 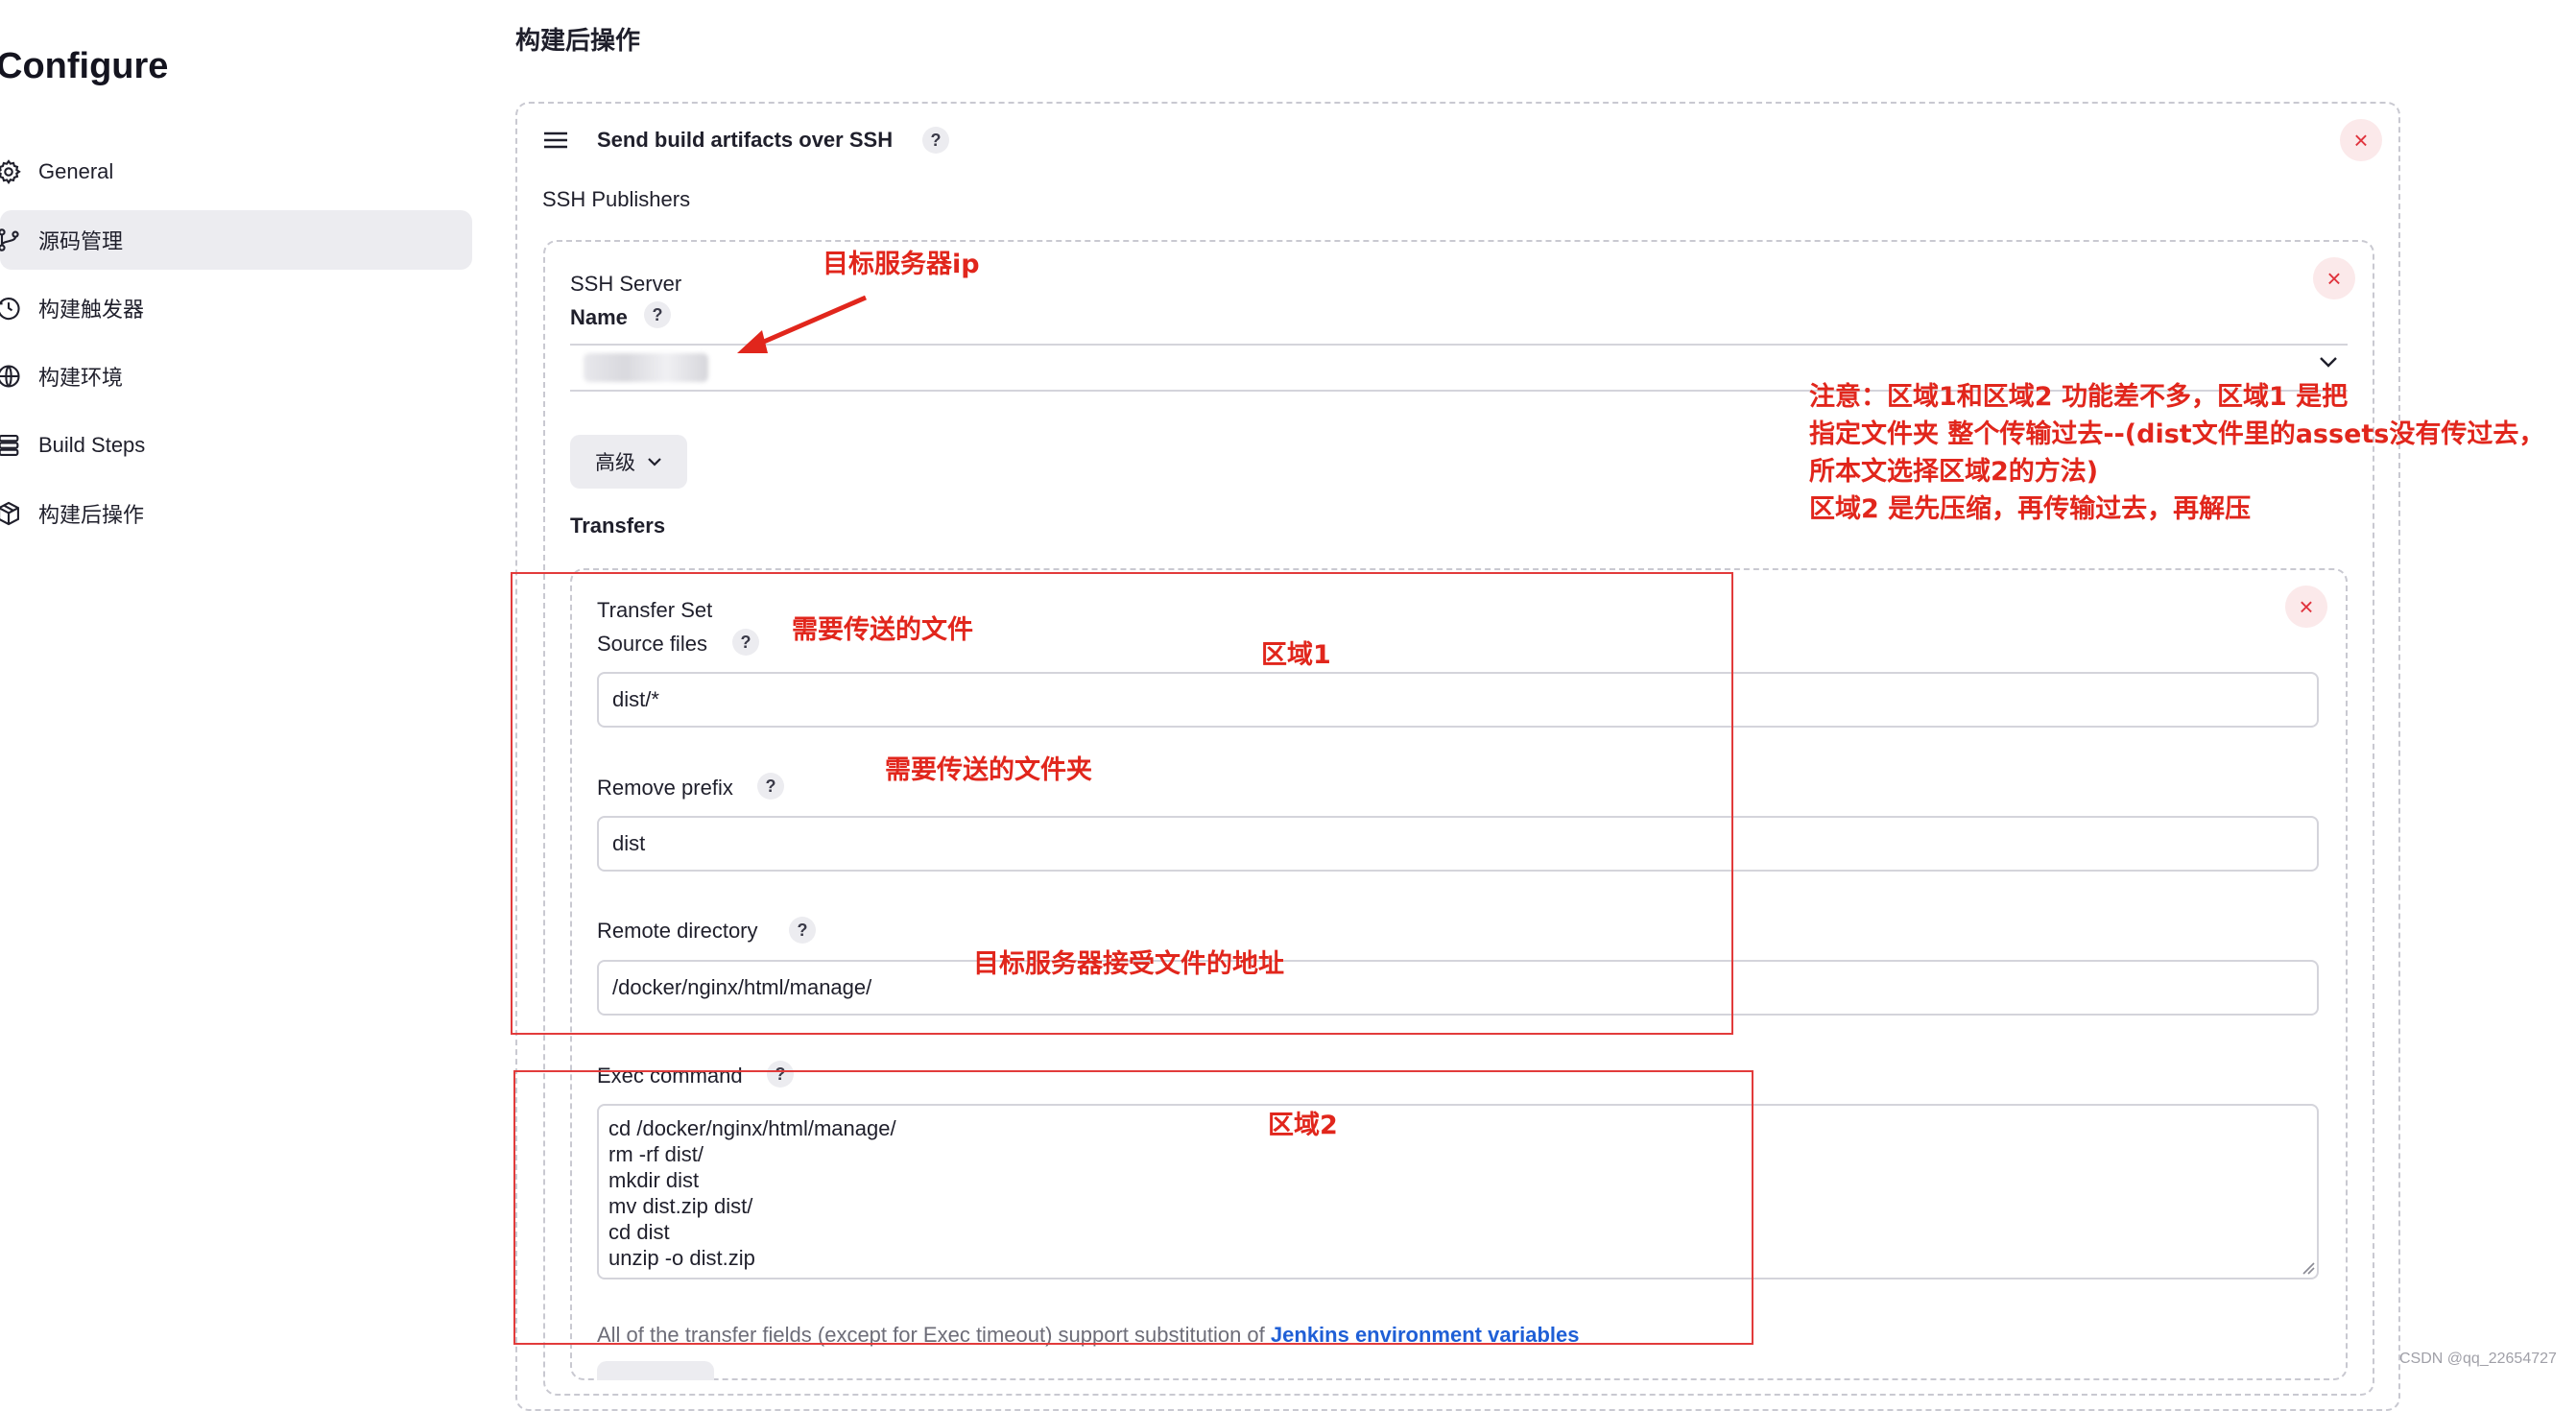 What do you see at coordinates (2177, 434) in the screenshot?
I see `note-line: 指定文件夹 整个传输过去--(dist文件里的assets没有传过去，` at bounding box center [2177, 434].